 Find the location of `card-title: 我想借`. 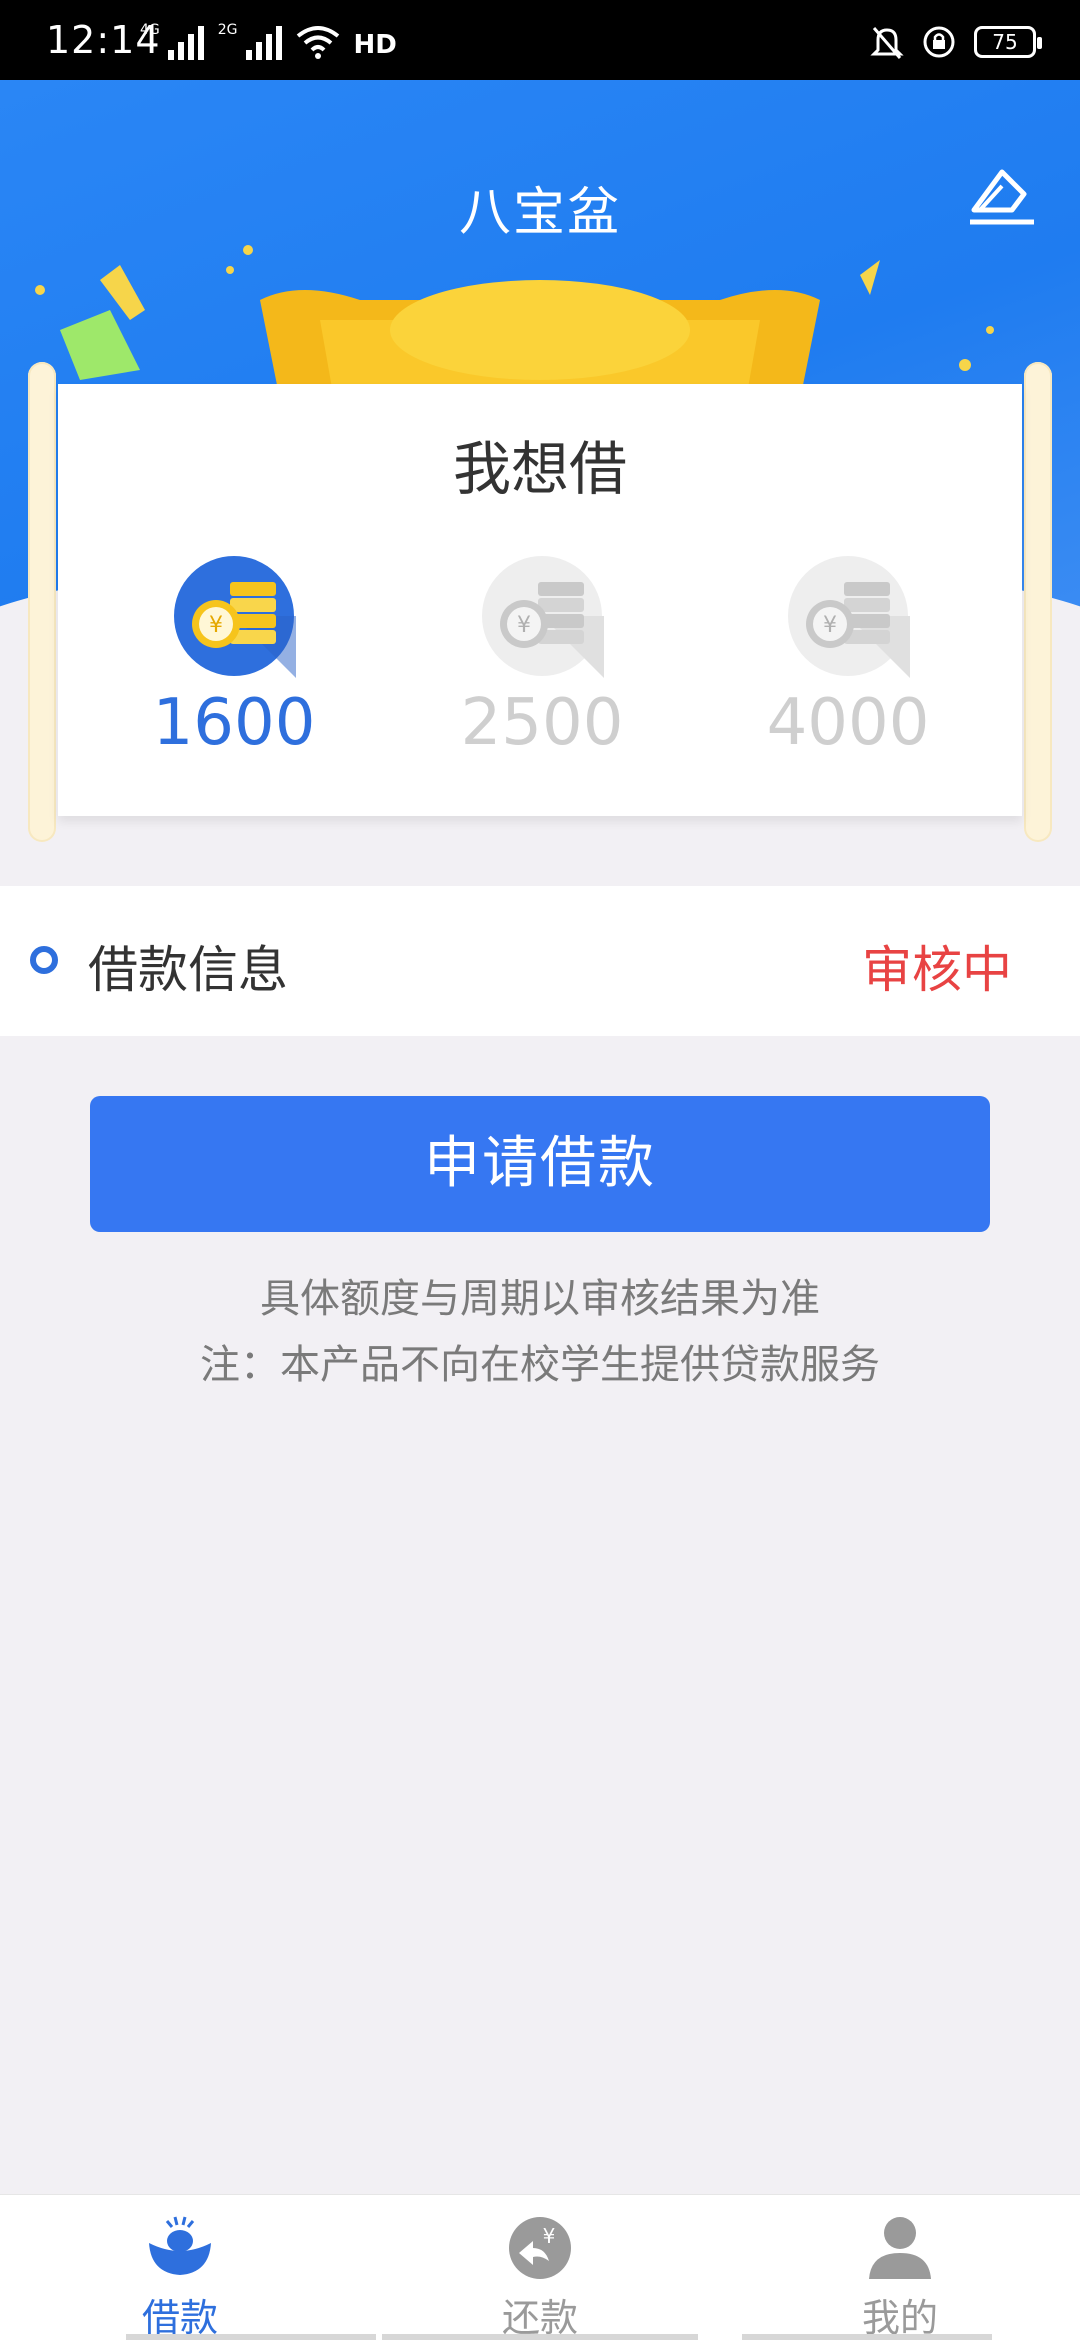

card-title: 我想借 is located at coordinates (539, 469).